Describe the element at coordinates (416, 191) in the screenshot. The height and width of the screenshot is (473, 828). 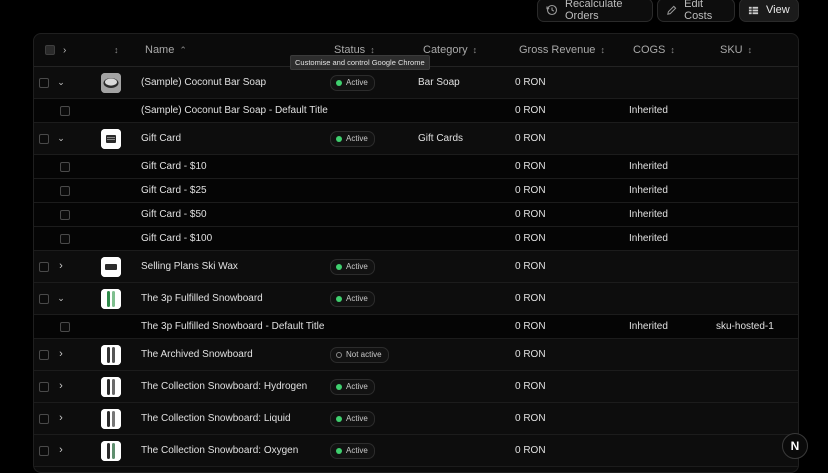
I see `table-row-variant: Gift Card - $25 0 RON Inherited` at that location.